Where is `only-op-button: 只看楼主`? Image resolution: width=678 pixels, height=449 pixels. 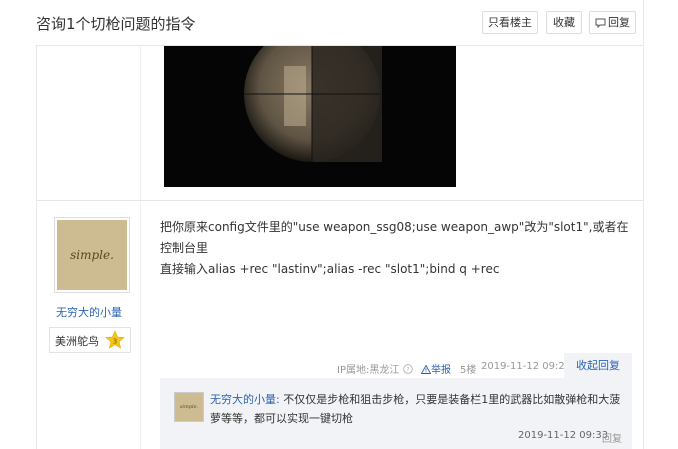
only-op-button: 只看楼主 is located at coordinates (510, 22).